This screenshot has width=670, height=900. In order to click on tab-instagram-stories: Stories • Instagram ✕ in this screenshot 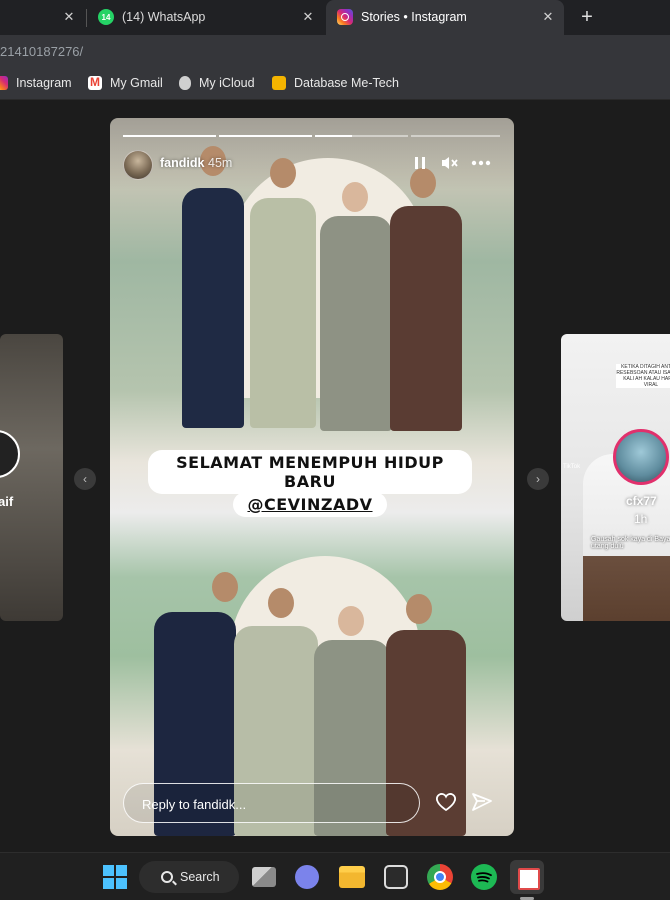, I will do `click(445, 17)`.